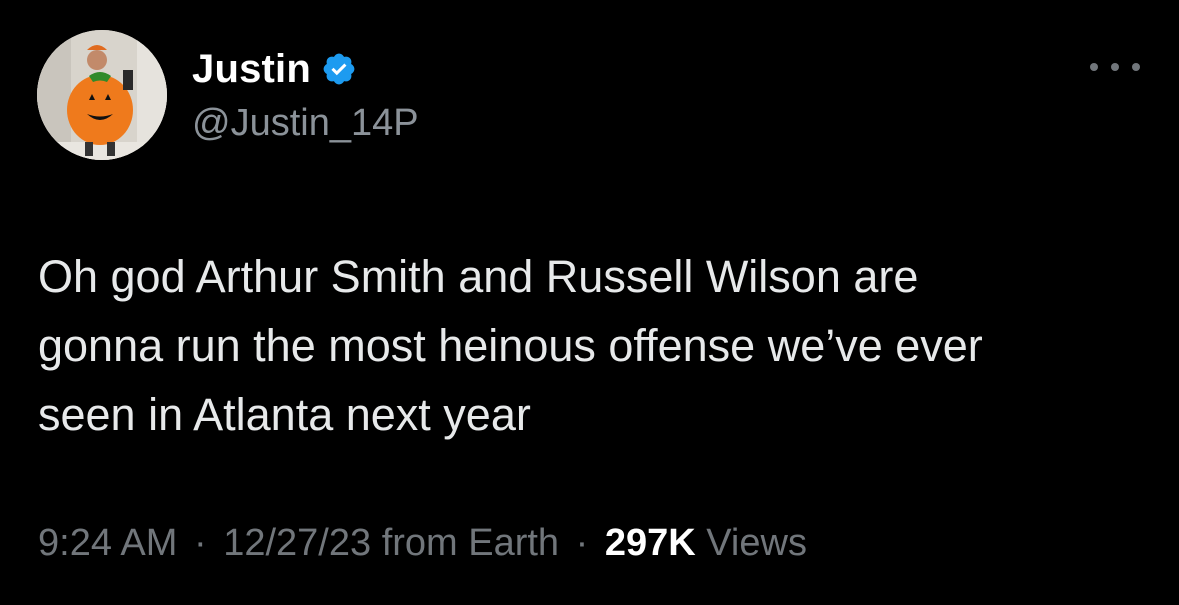 This screenshot has width=1179, height=605. I want to click on author-name-row: Justin, so click(274, 69).